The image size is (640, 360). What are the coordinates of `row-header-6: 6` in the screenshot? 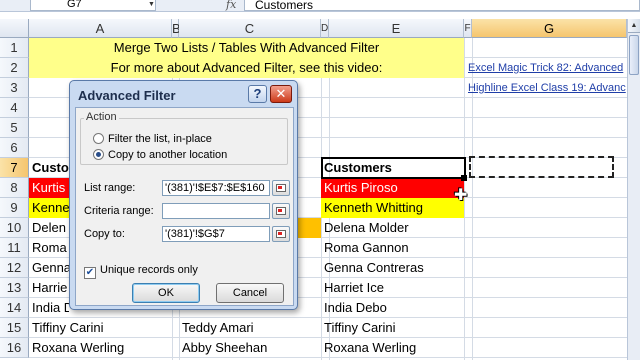 It's located at (14, 148).